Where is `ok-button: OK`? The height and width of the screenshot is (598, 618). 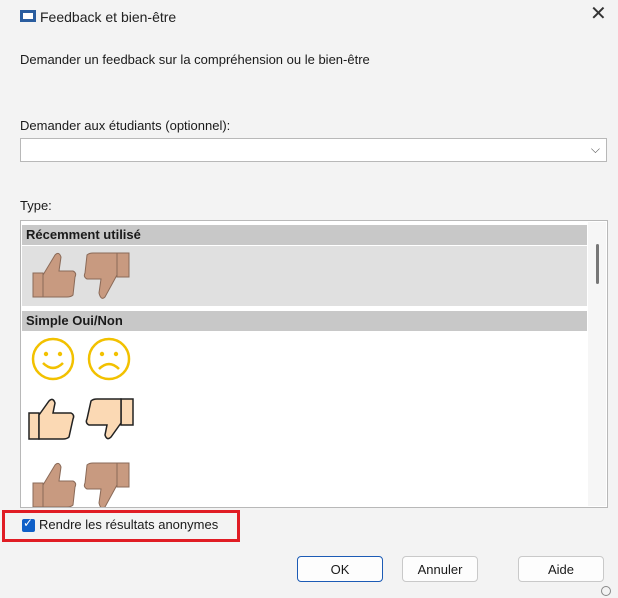 ok-button: OK is located at coordinates (340, 569).